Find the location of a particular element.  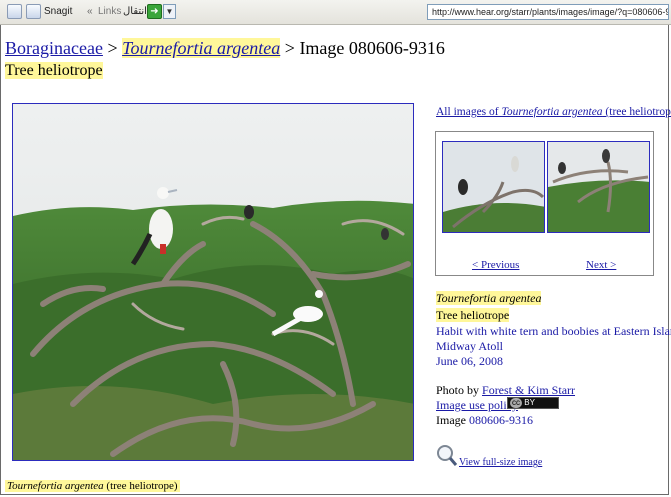

cc-by-badge-icon: cc BY is located at coordinates (533, 403).